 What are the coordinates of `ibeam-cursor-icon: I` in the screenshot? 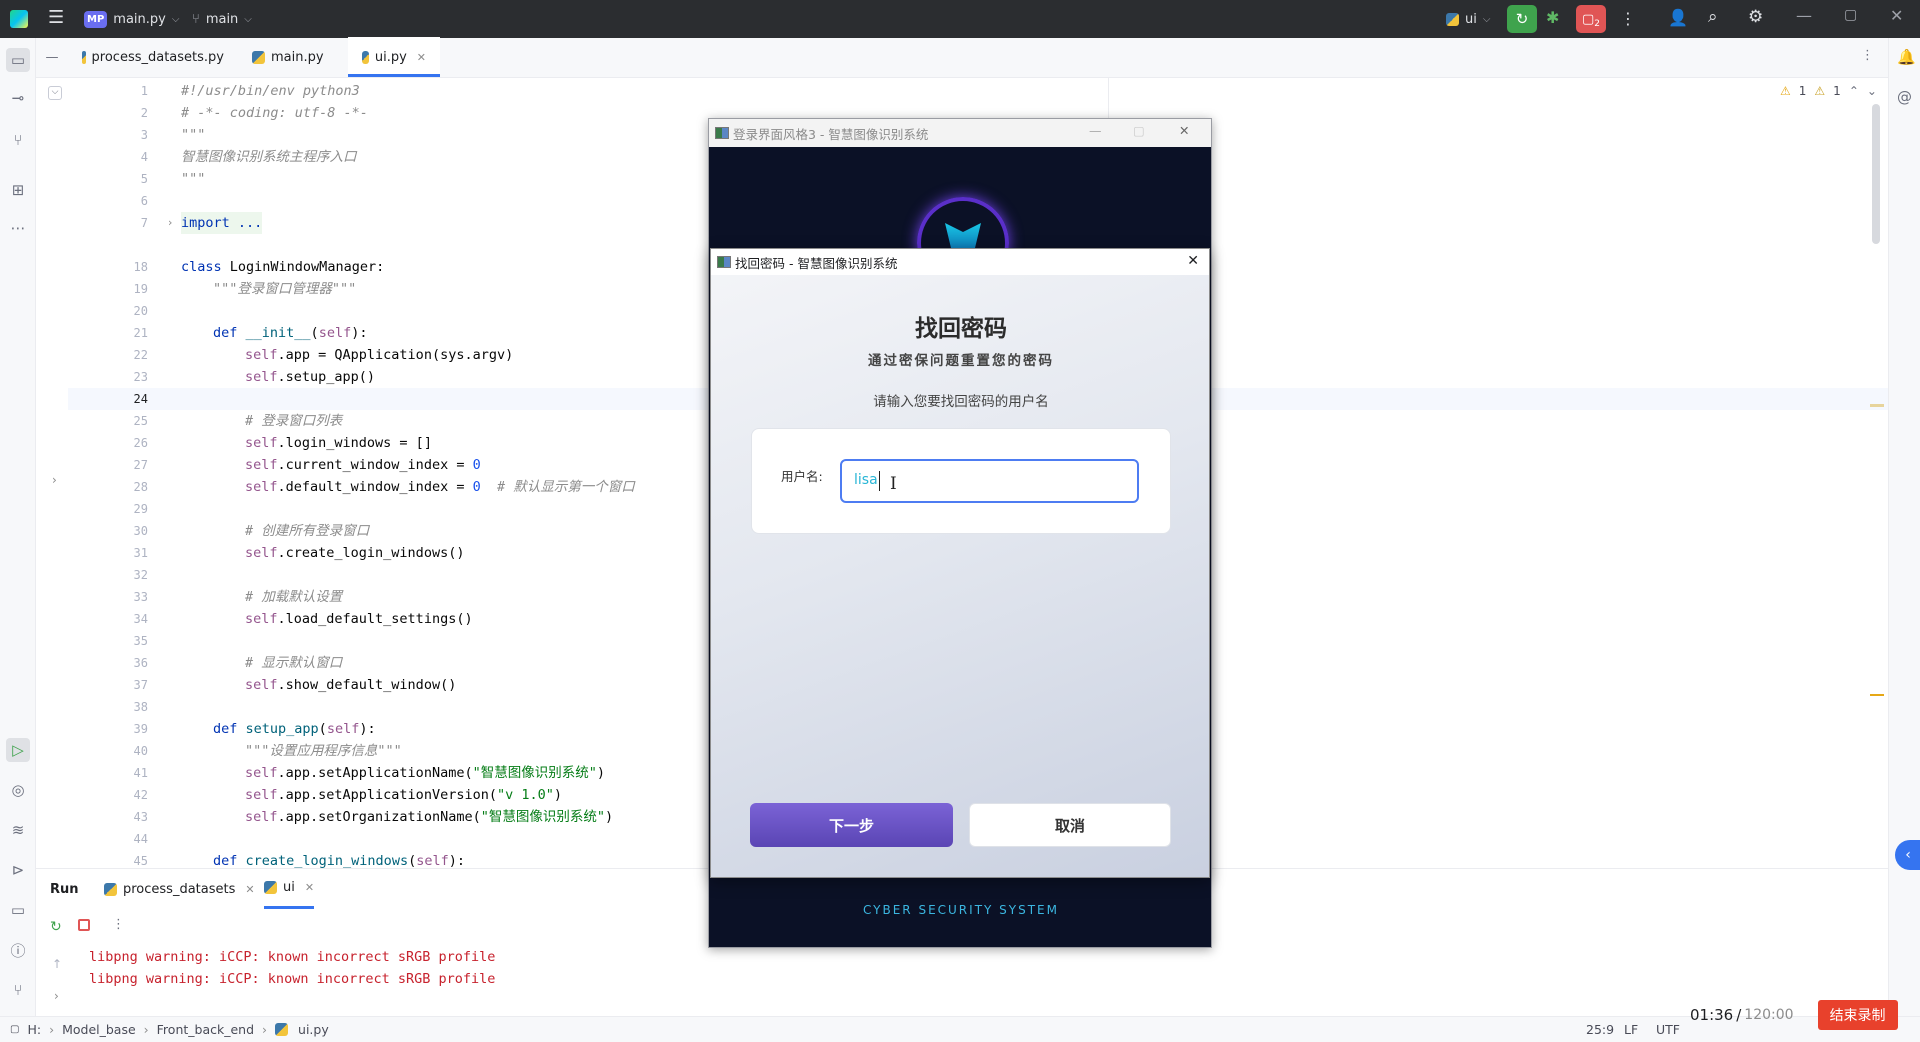 It's located at (893, 484).